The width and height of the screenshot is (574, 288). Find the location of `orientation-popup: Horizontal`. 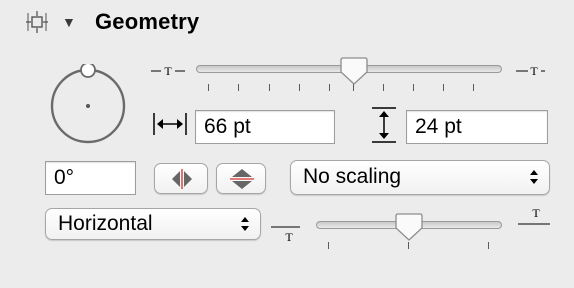

orientation-popup: Horizontal is located at coordinates (153, 224).